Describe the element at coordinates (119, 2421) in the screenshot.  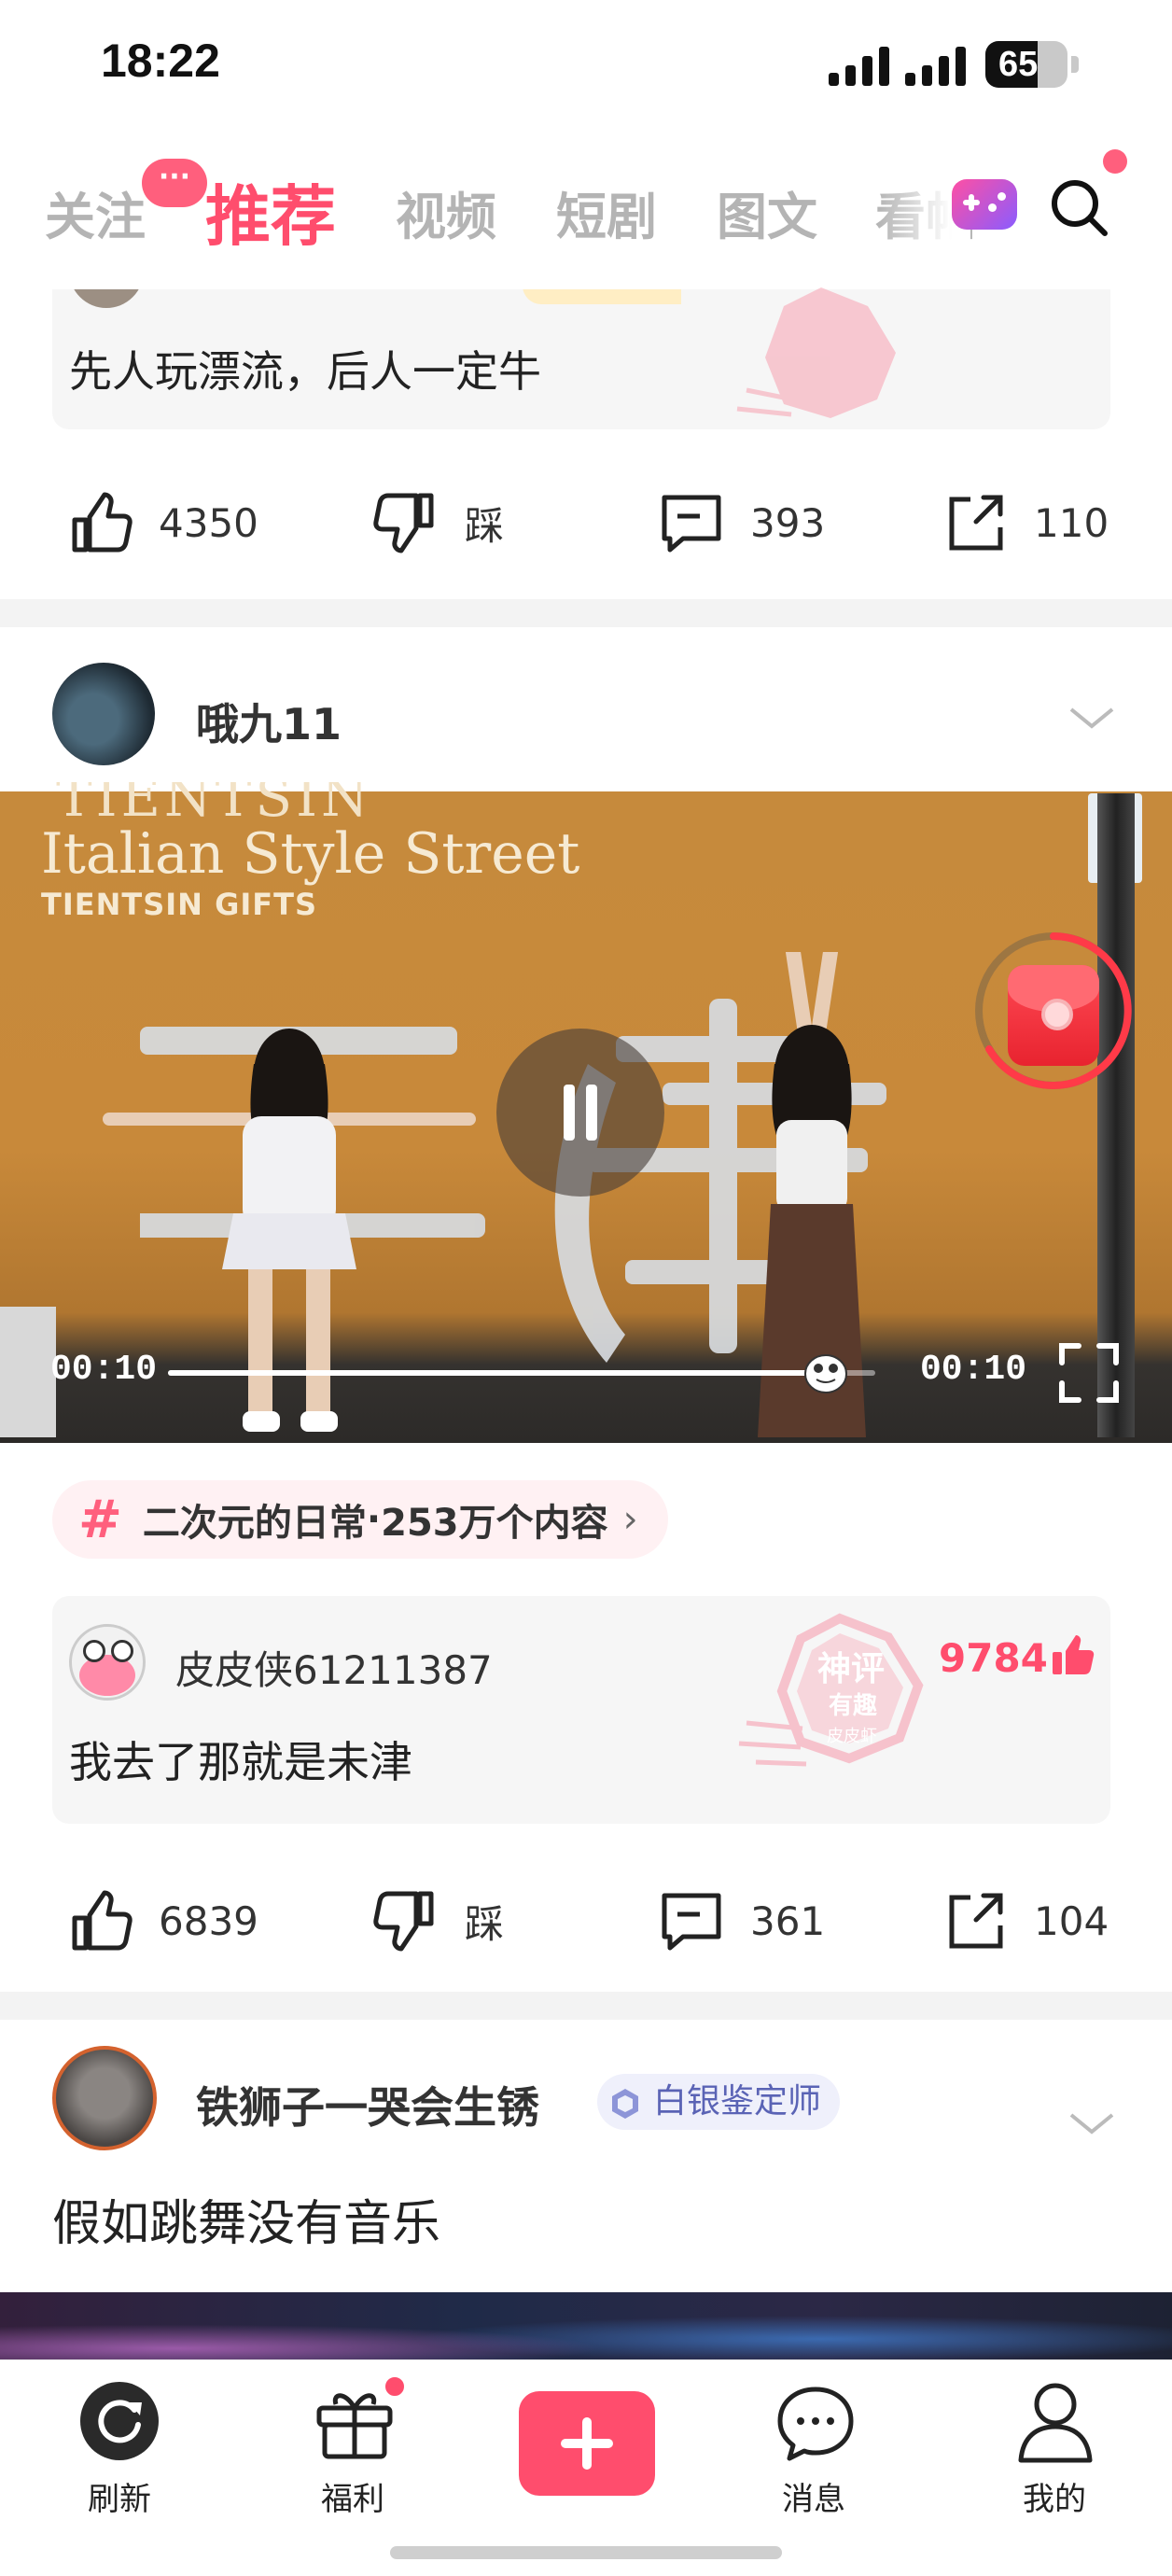
I see `refresh-icon` at that location.